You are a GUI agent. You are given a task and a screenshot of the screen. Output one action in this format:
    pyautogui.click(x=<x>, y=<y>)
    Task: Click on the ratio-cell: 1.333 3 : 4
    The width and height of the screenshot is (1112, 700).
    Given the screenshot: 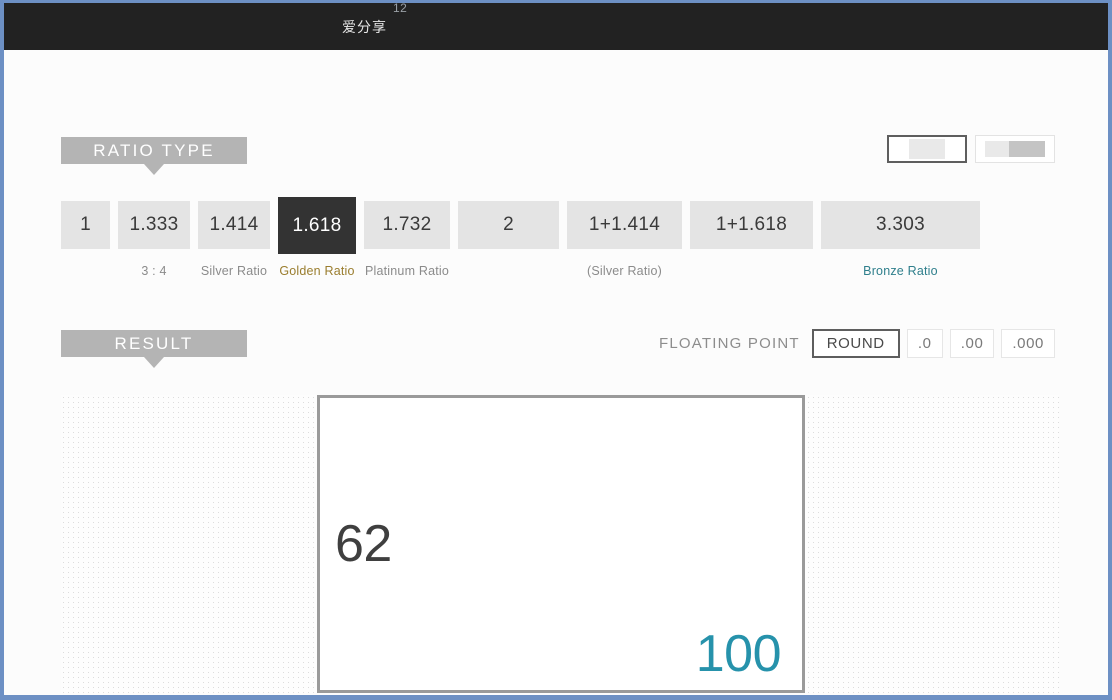 What is the action you would take?
    pyautogui.click(x=154, y=239)
    